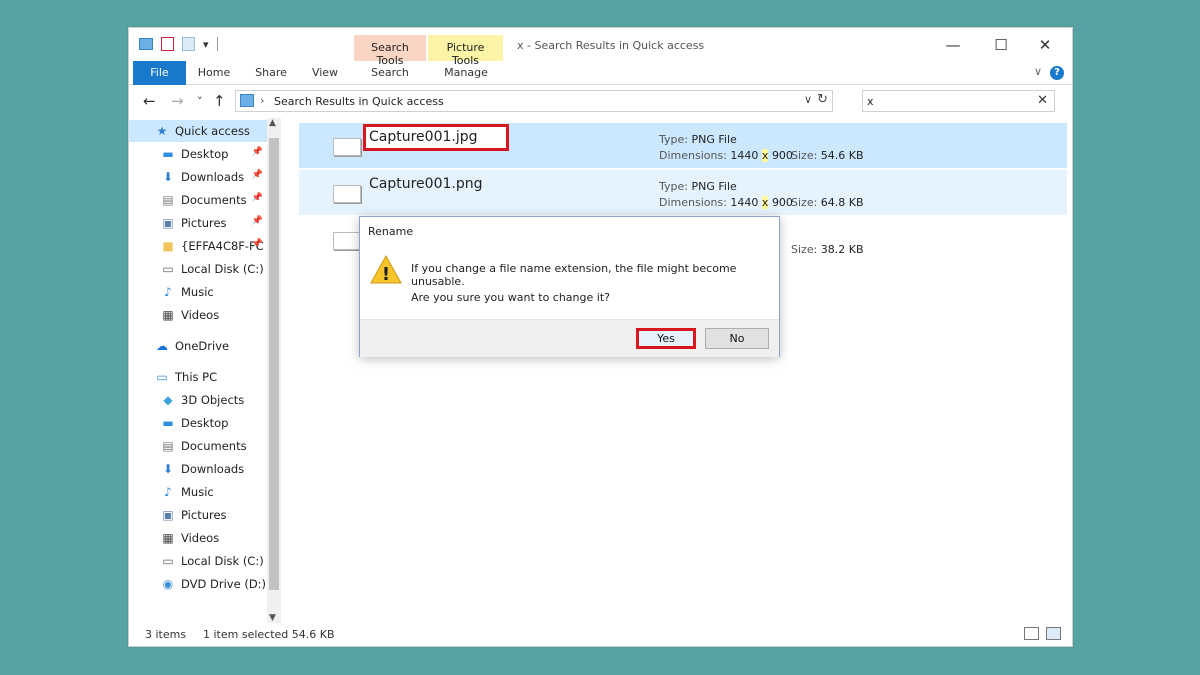 Image resolution: width=1200 pixels, height=675 pixels. Describe the element at coordinates (205, 154) in the screenshot. I see `sidebar-item-label: Desktop` at that location.